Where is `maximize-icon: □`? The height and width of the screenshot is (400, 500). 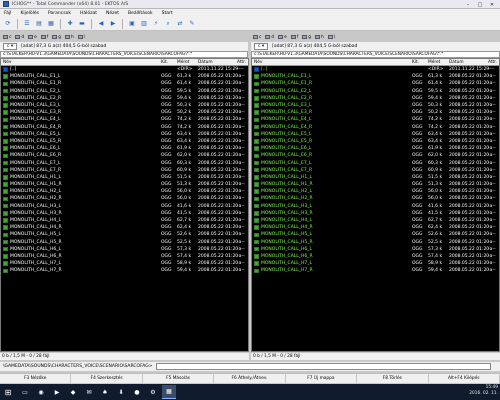 maximize-icon: □ is located at coordinates (480, 4).